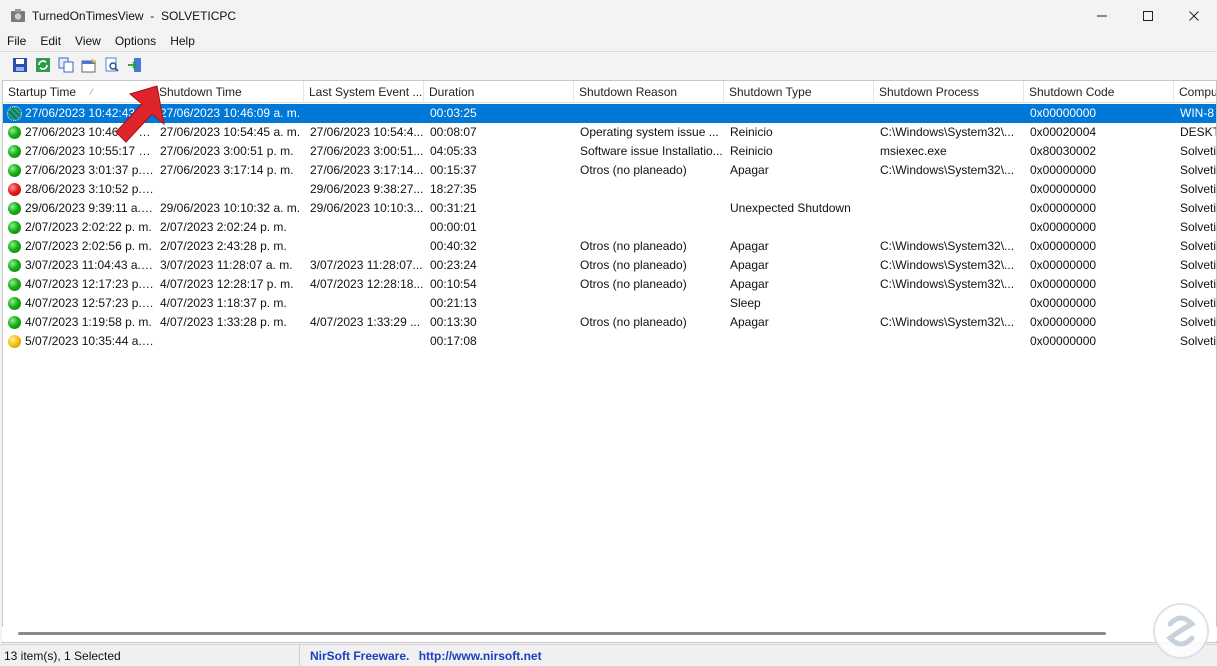 The image size is (1217, 666). Describe the element at coordinates (799, 341) in the screenshot. I see `shutdown-type-cell` at that location.